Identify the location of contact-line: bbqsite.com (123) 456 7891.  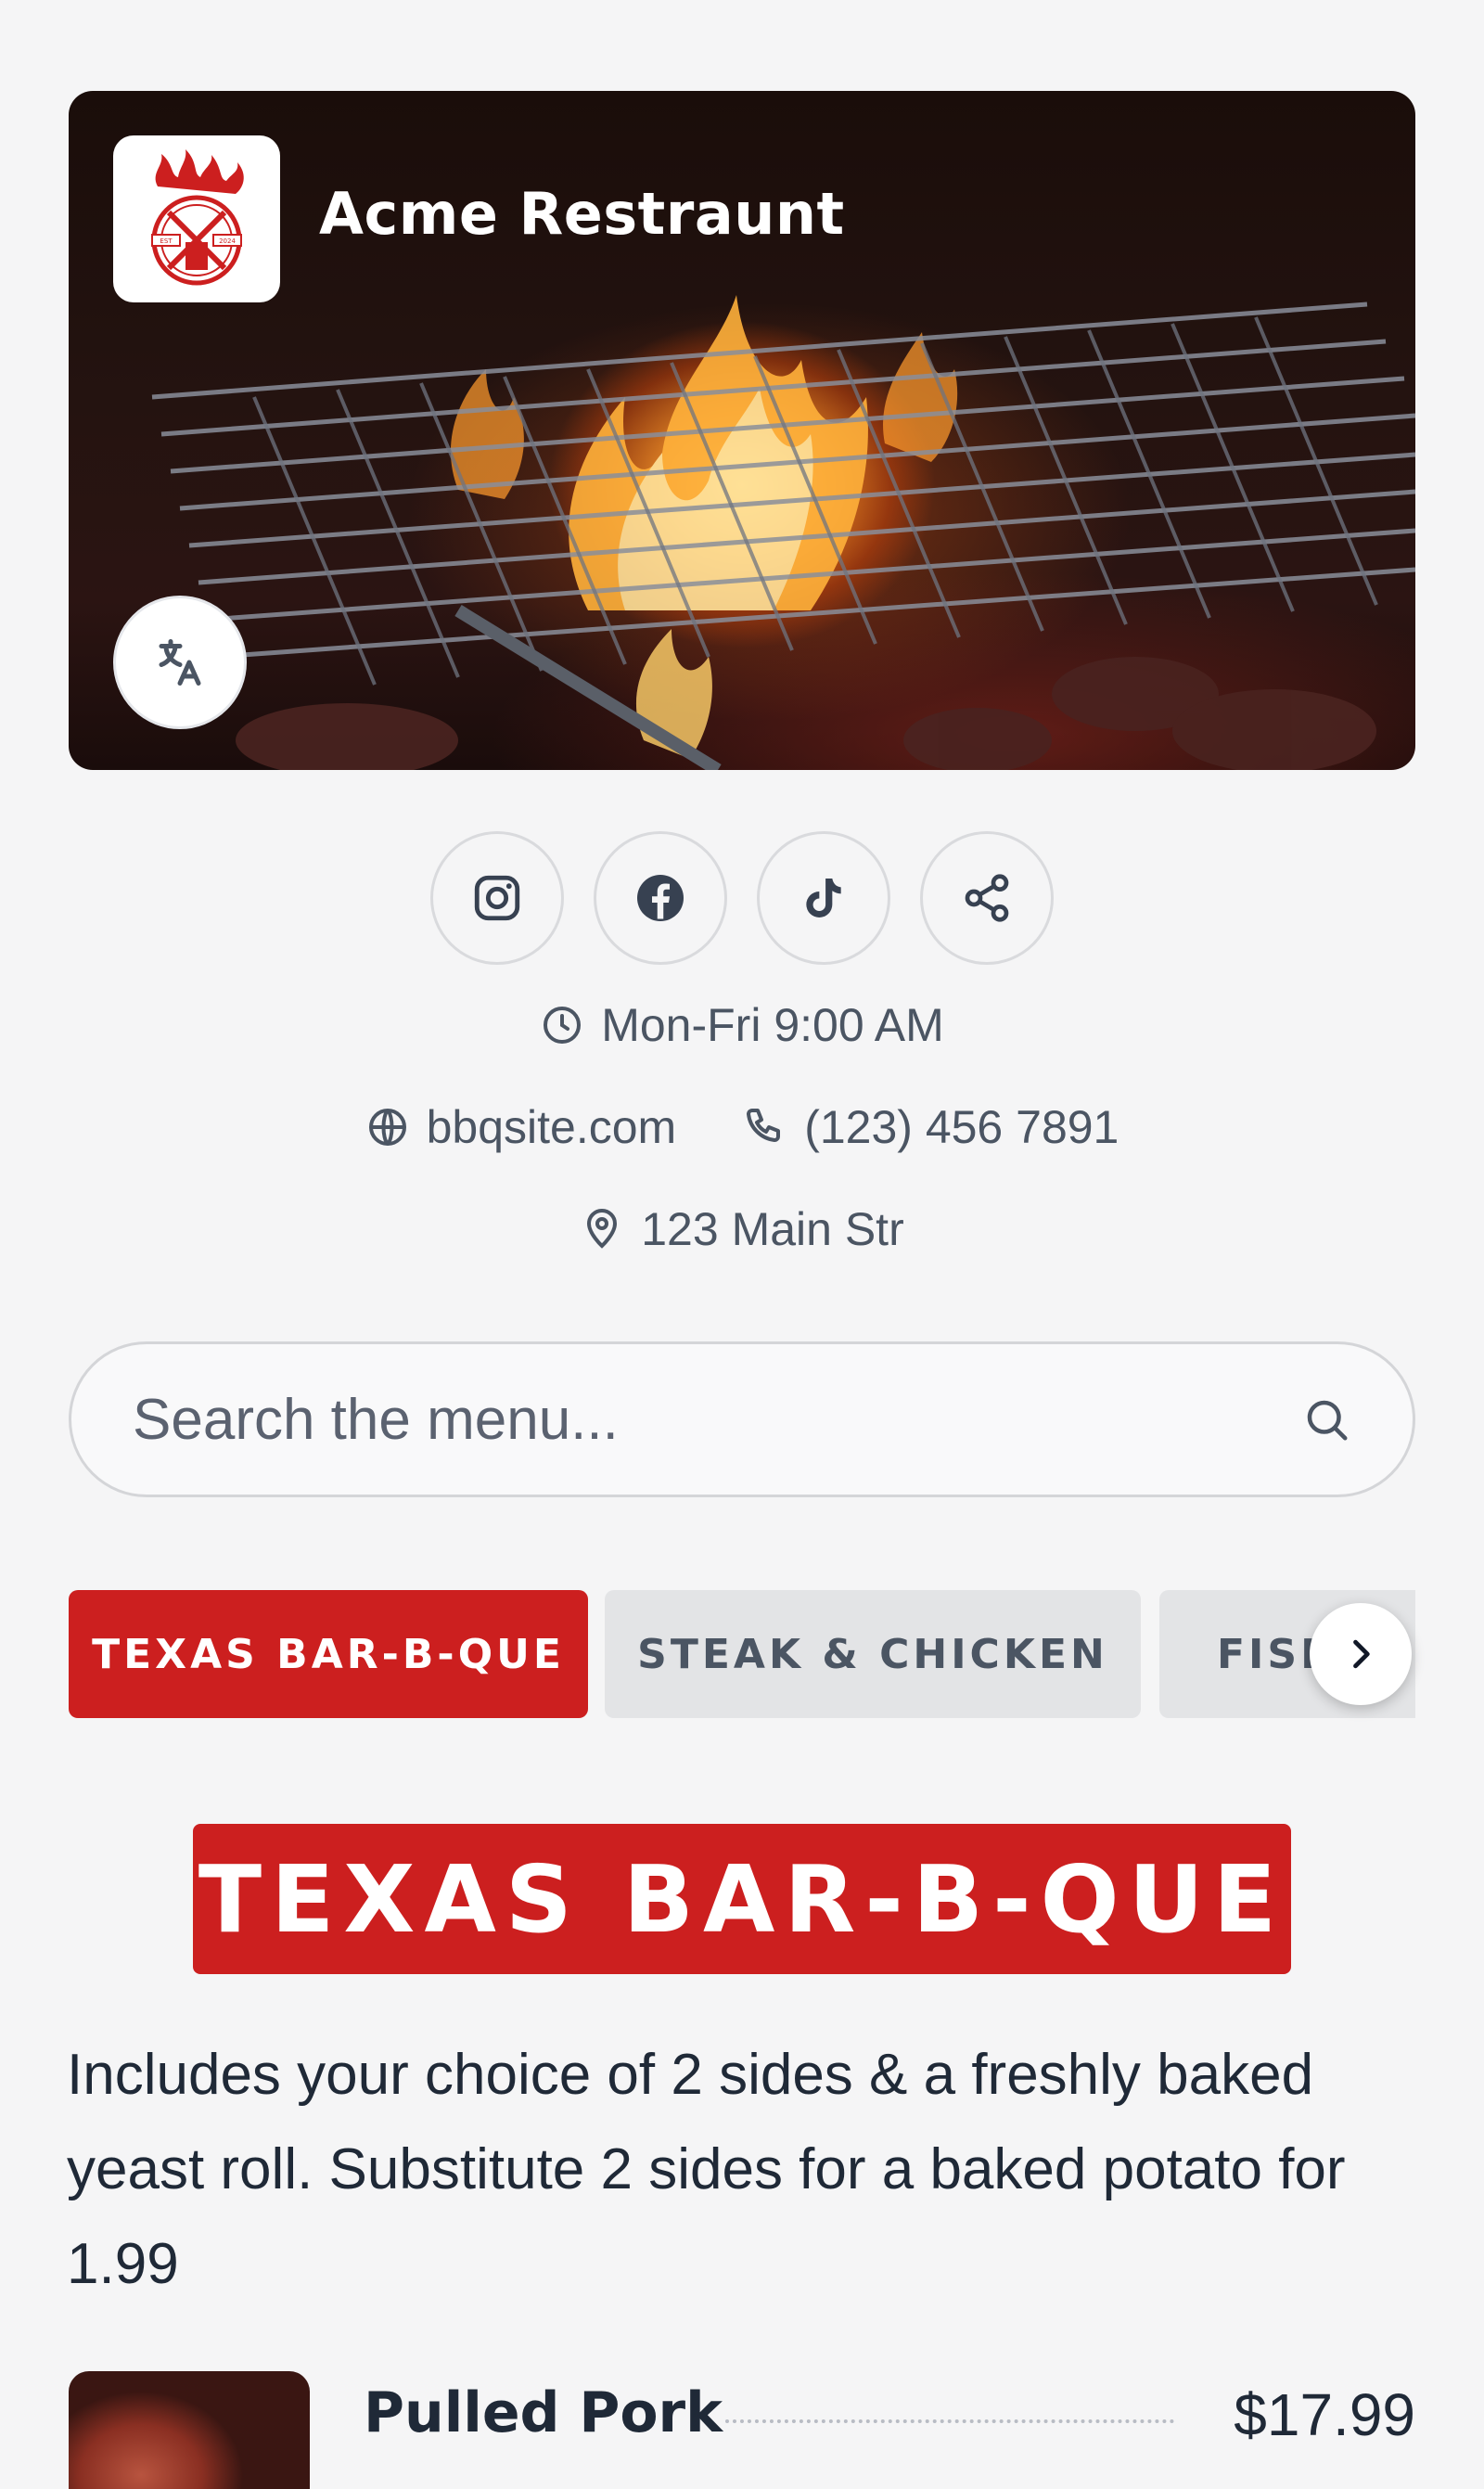
(742, 1127).